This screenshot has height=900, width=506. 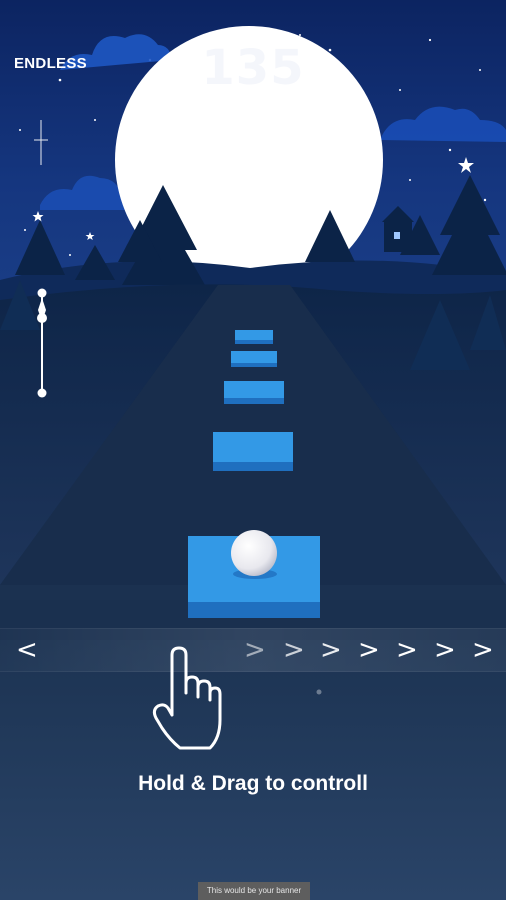 What do you see at coordinates (253, 783) in the screenshot?
I see `instruction-text: Hold & Drag to controll` at bounding box center [253, 783].